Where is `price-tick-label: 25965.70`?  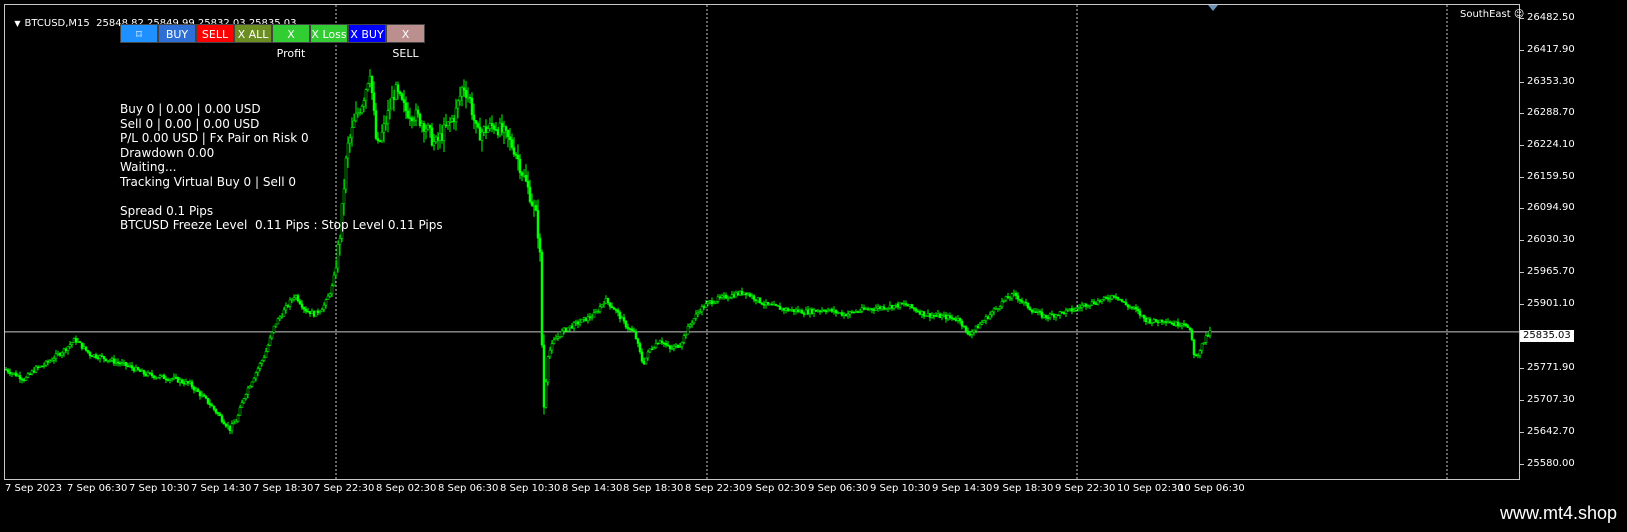 price-tick-label: 25965.70 is located at coordinates (1547, 271).